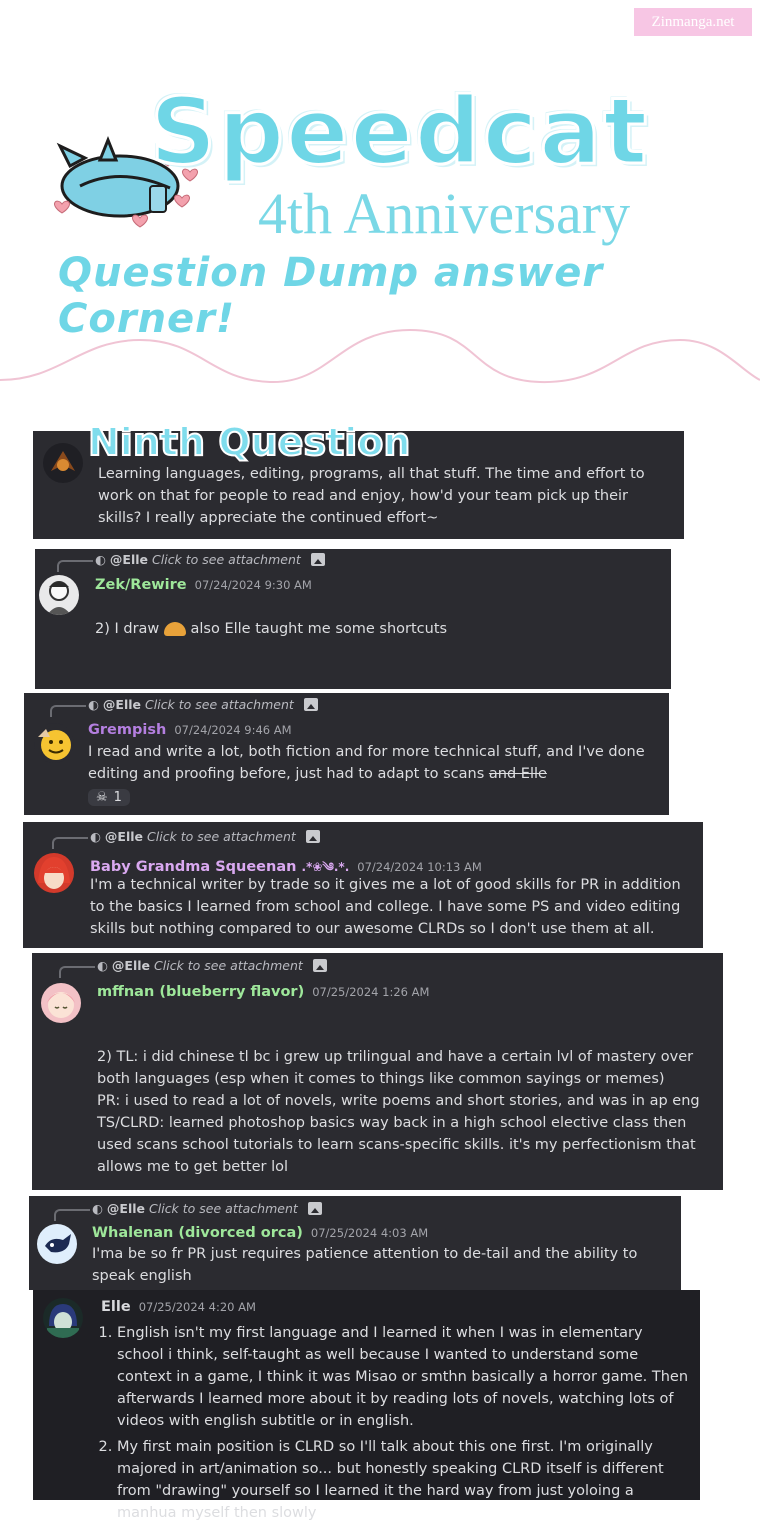  I want to click on cat-emoji-icon, so click(174, 629).